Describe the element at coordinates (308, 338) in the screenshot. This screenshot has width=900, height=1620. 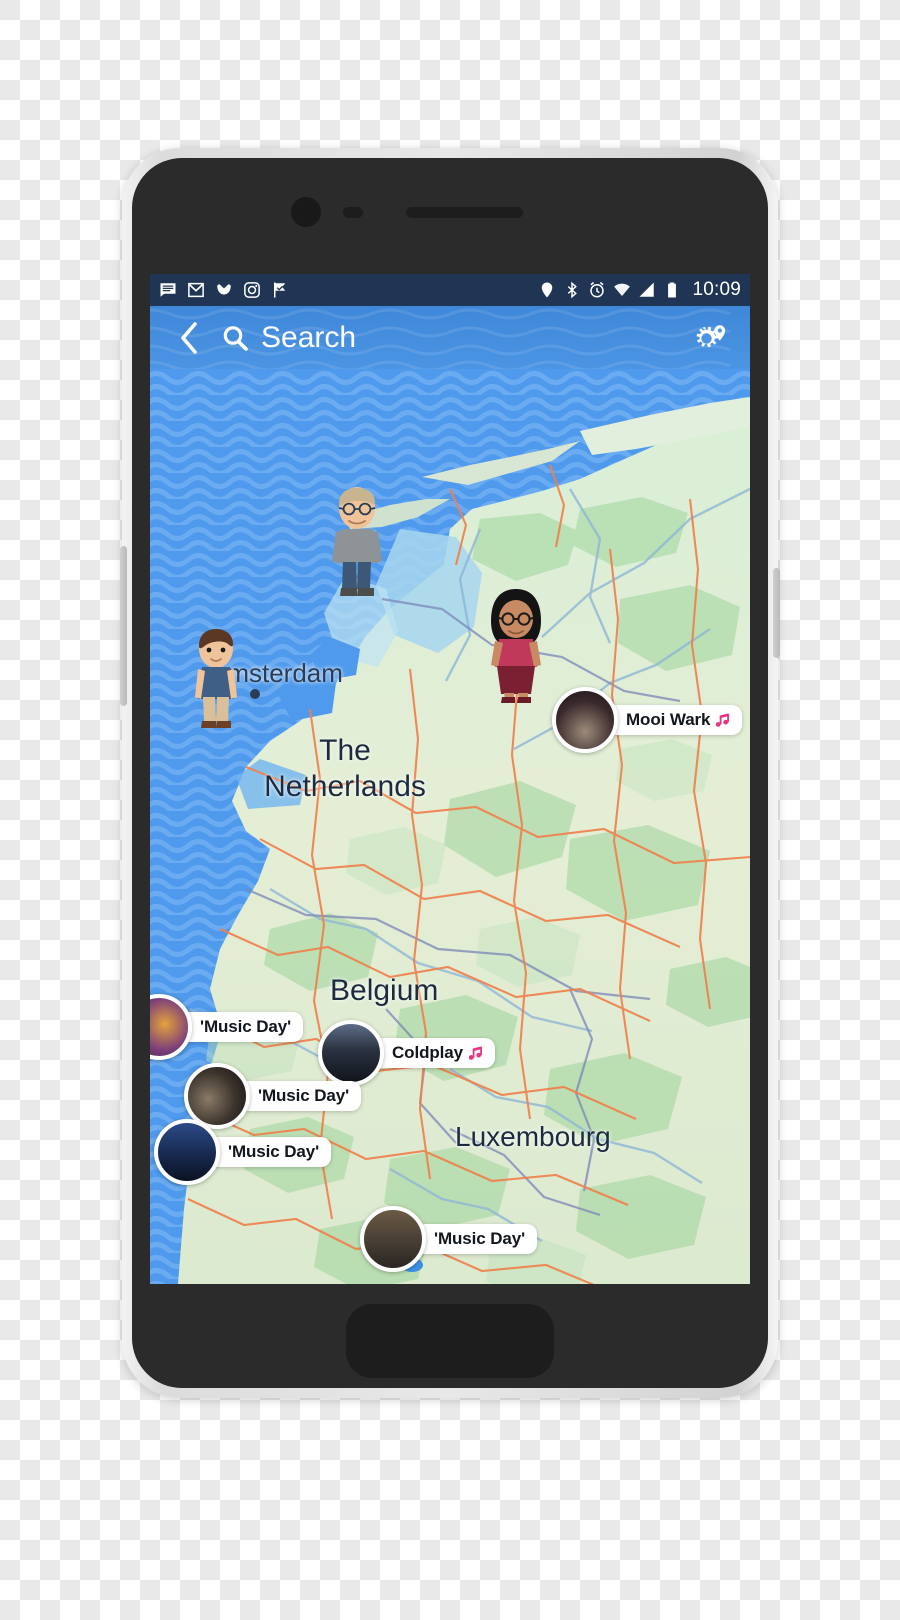
I see `search-input: Search` at that location.